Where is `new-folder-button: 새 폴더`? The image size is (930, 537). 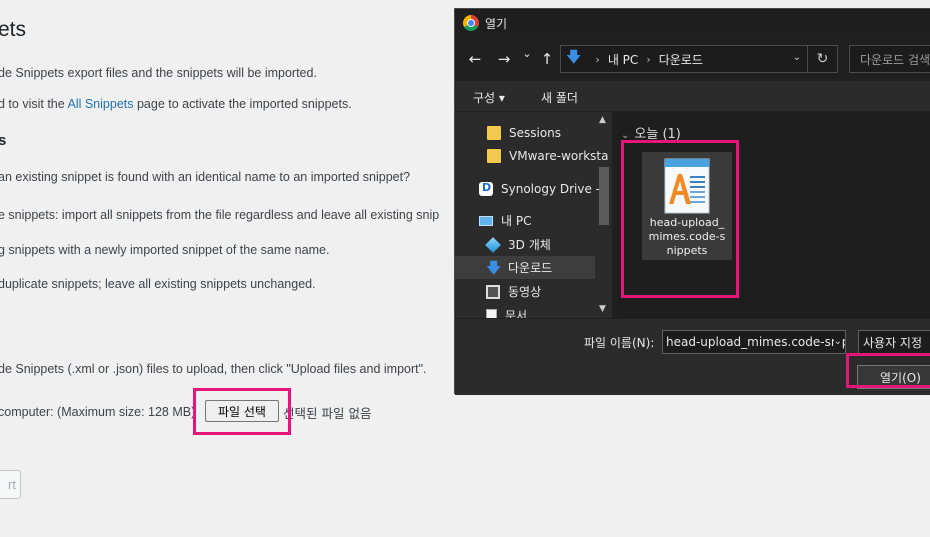 new-folder-button: 새 폴더 is located at coordinates (559, 97).